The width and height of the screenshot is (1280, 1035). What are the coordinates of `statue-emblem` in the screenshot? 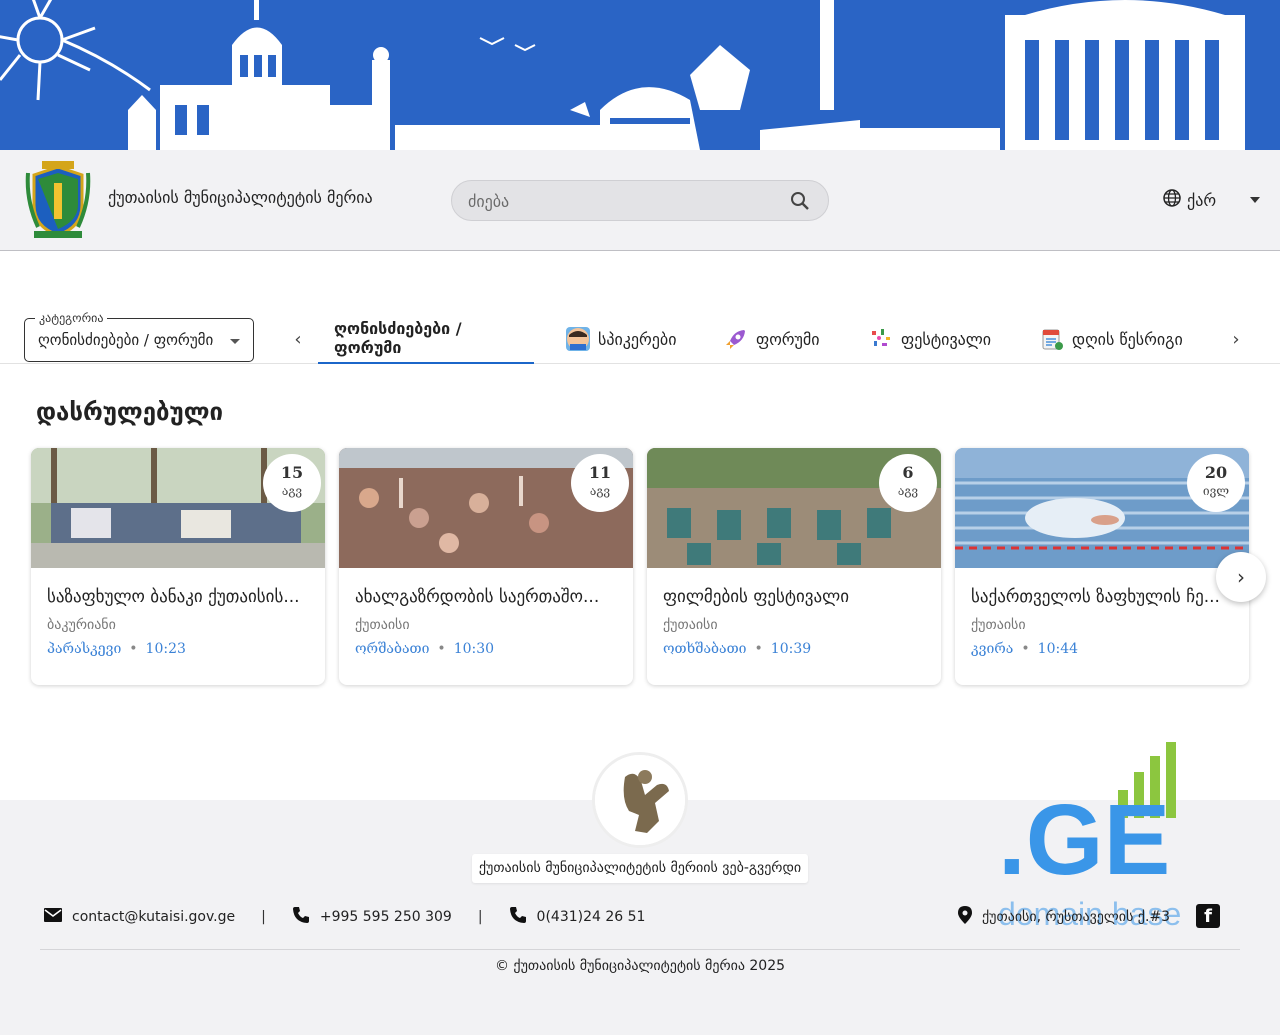 It's located at (640, 800).